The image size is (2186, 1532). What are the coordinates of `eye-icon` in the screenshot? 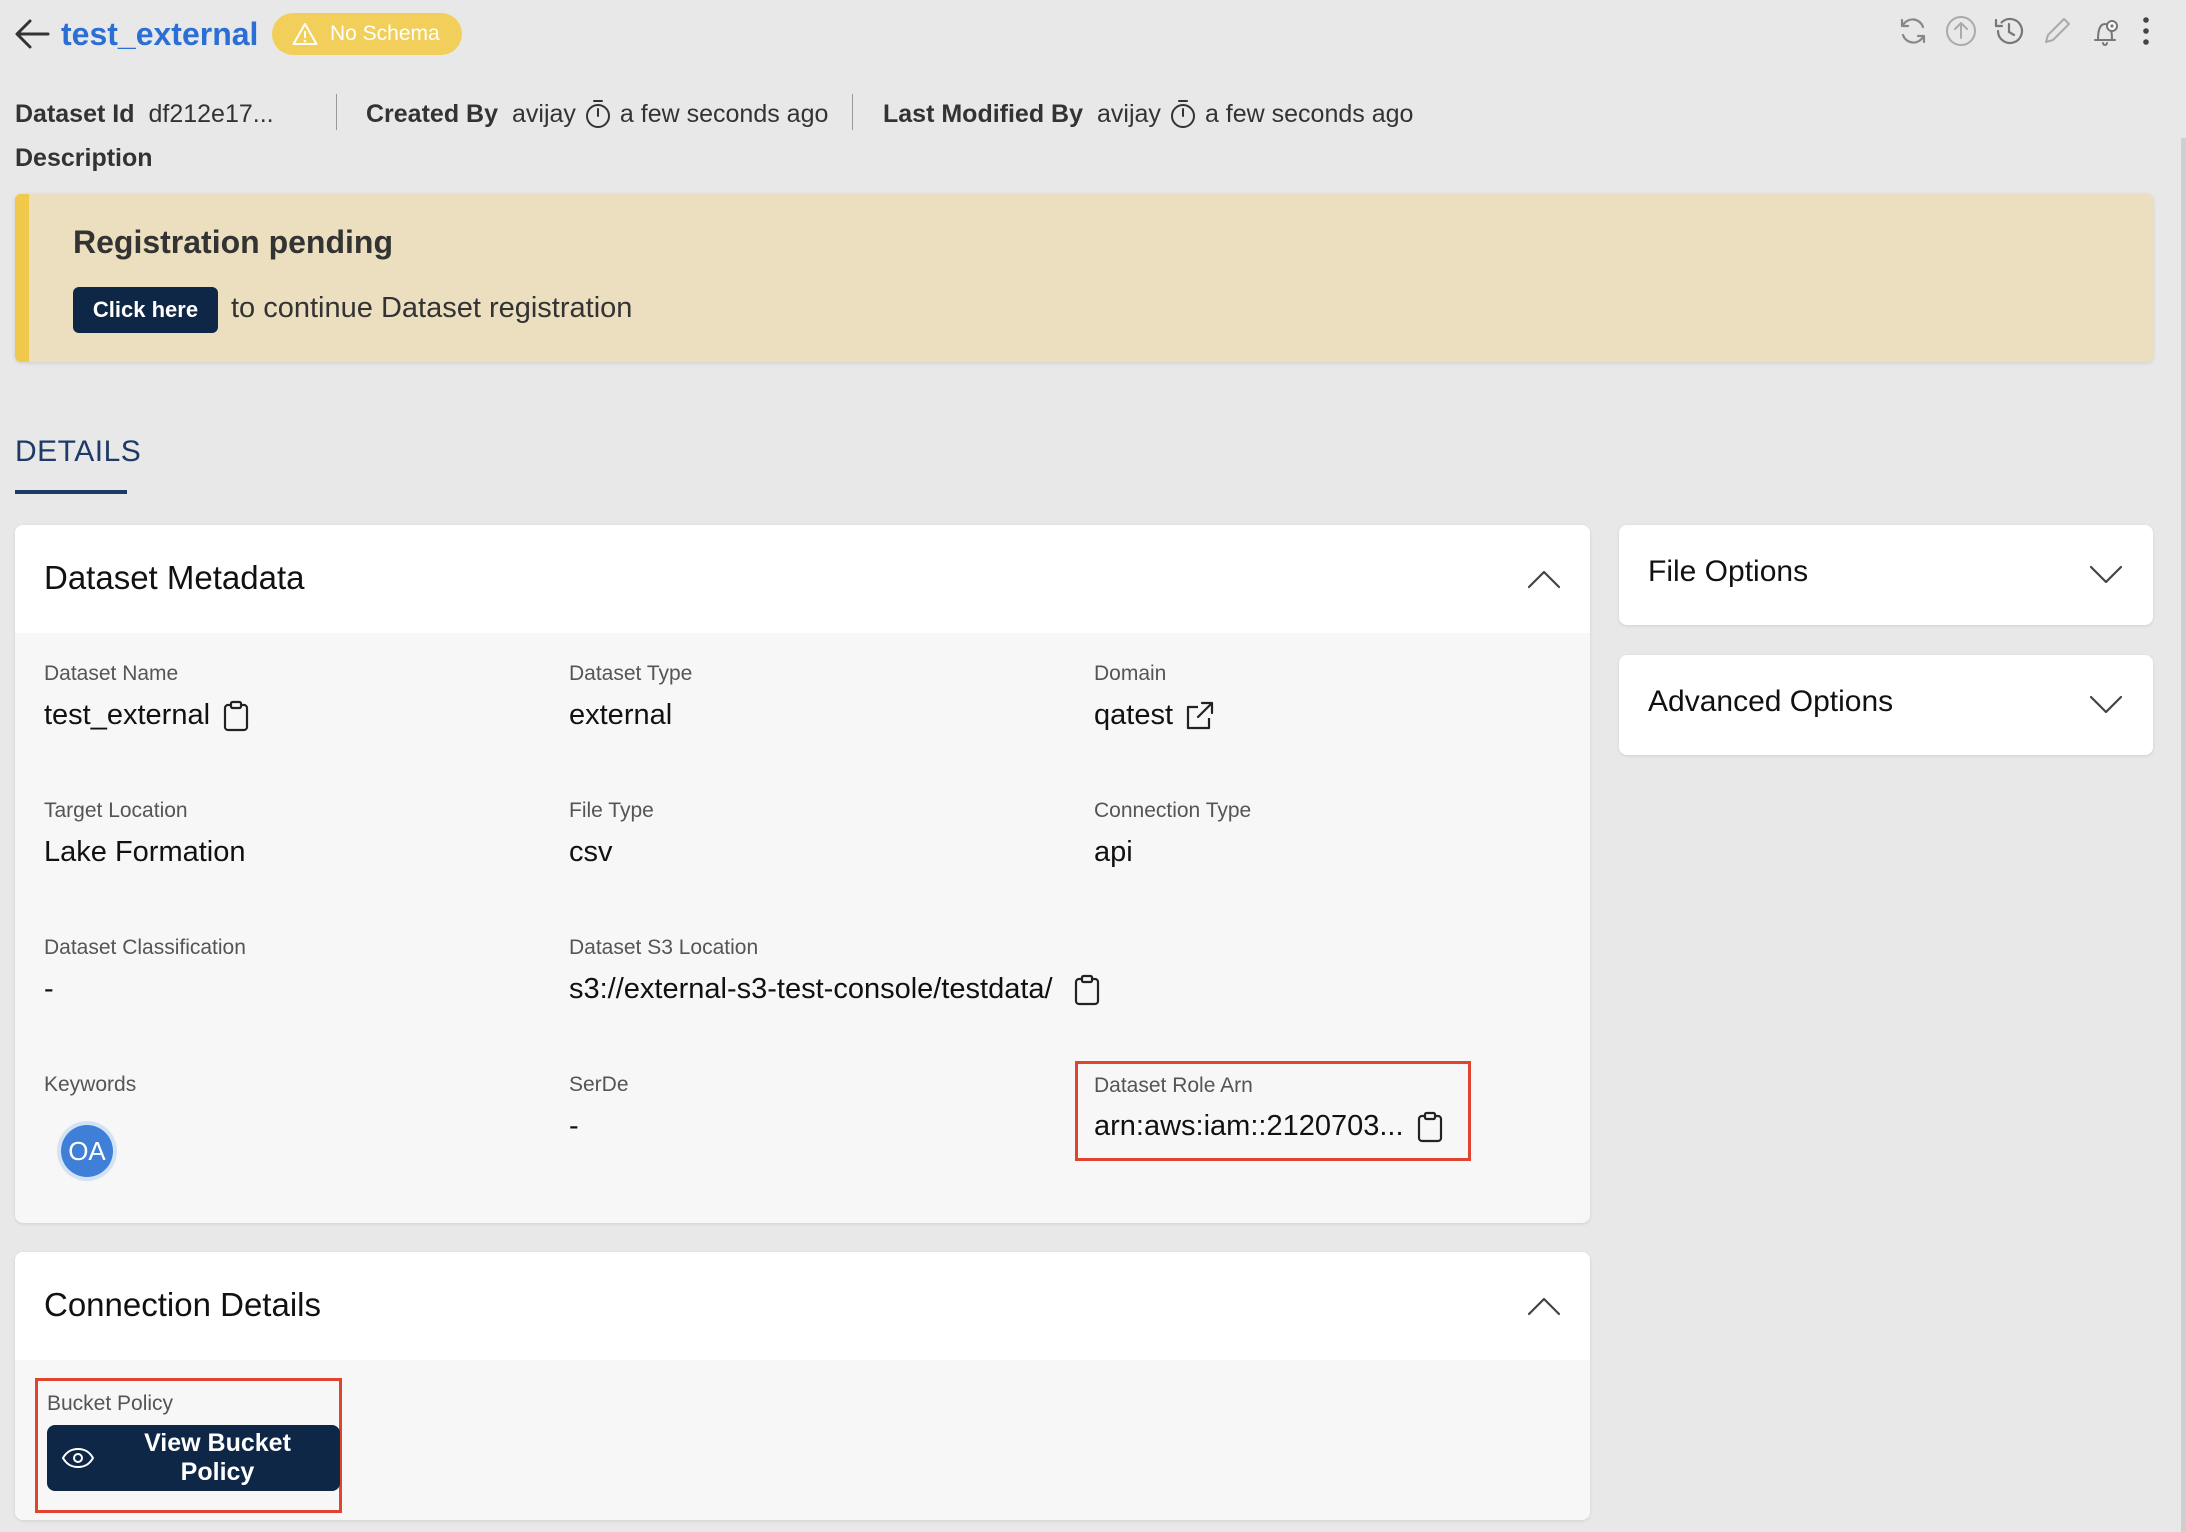 It's located at (78, 1458).